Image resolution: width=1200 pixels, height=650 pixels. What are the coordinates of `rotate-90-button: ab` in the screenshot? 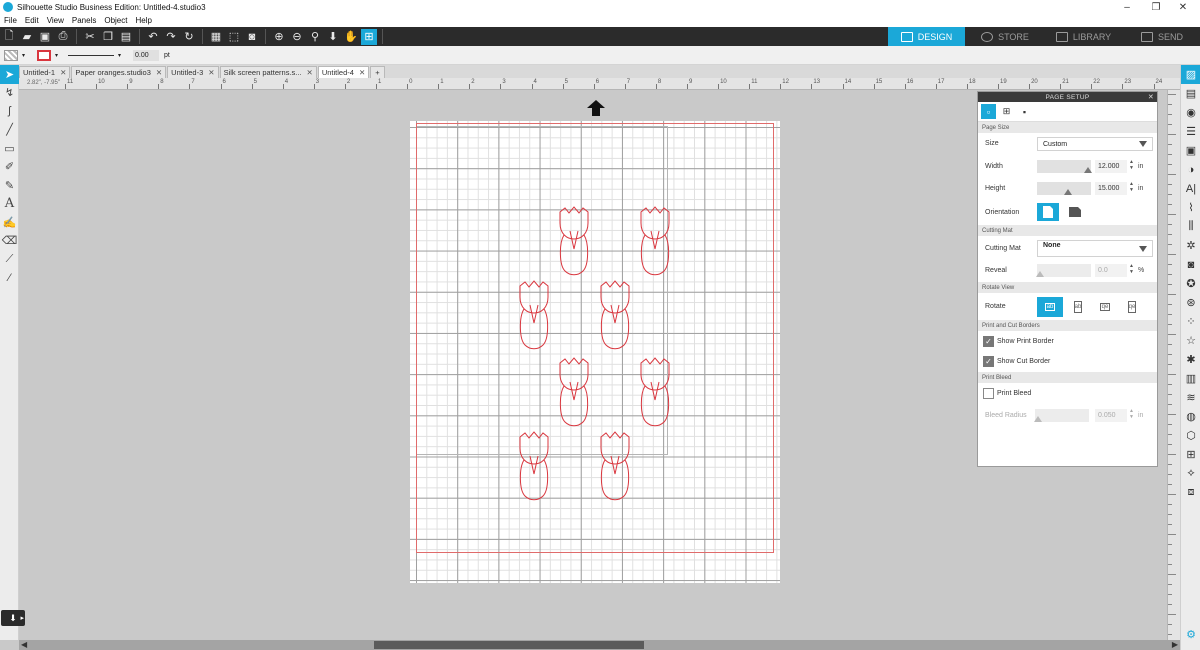 It's located at (1078, 307).